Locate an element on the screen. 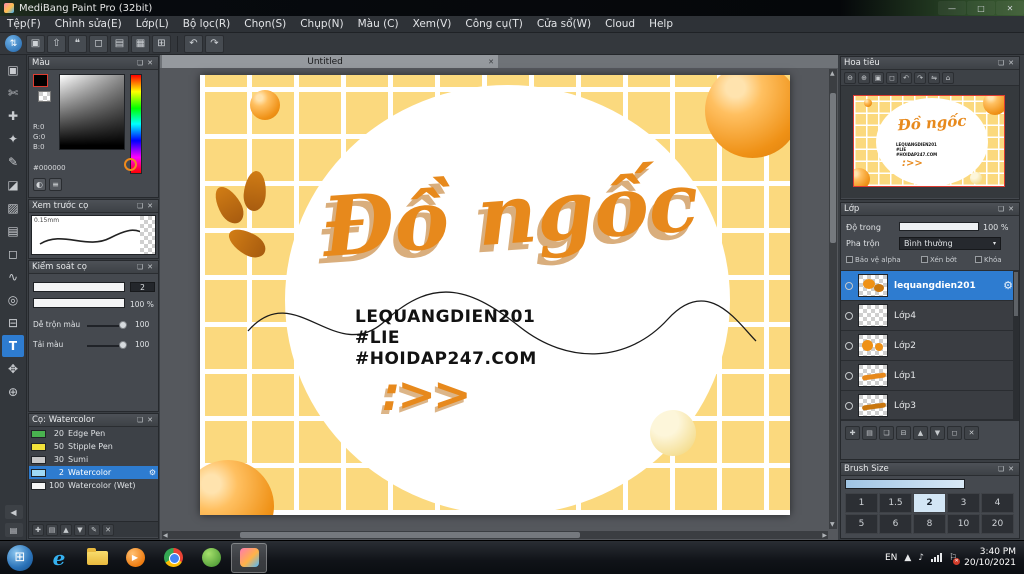 The image size is (1024, 574). menu-layer: Lớp(L) is located at coordinates (152, 24).